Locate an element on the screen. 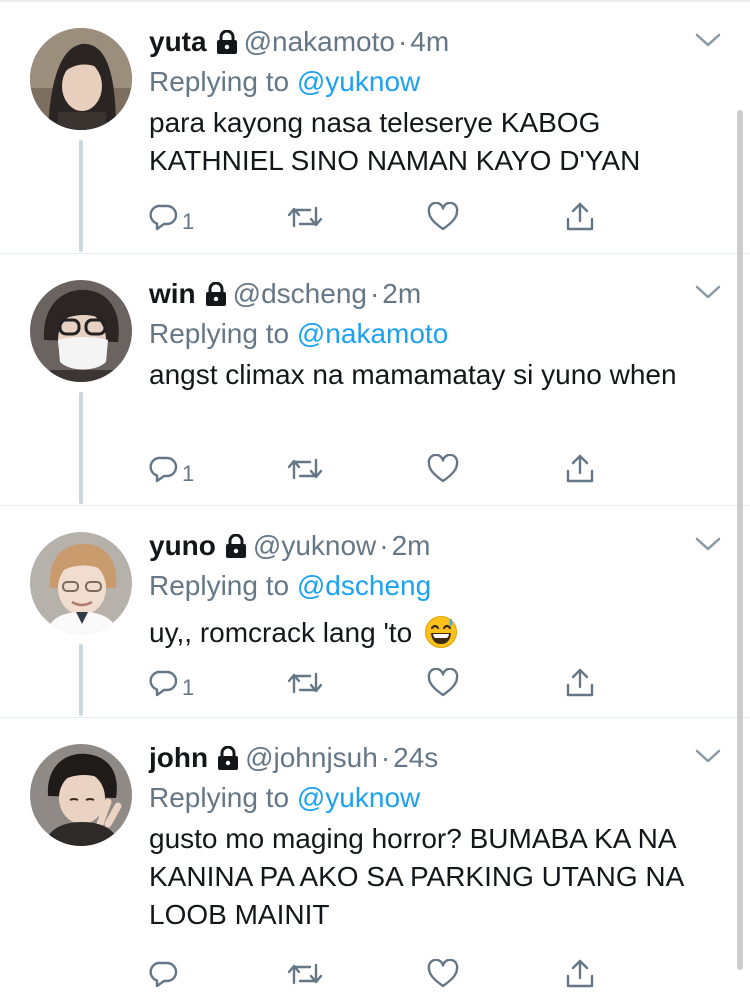 Image resolution: width=750 pixels, height=996 pixels. tweet-header: yuno @yuknow · 2m is located at coordinates (290, 546).